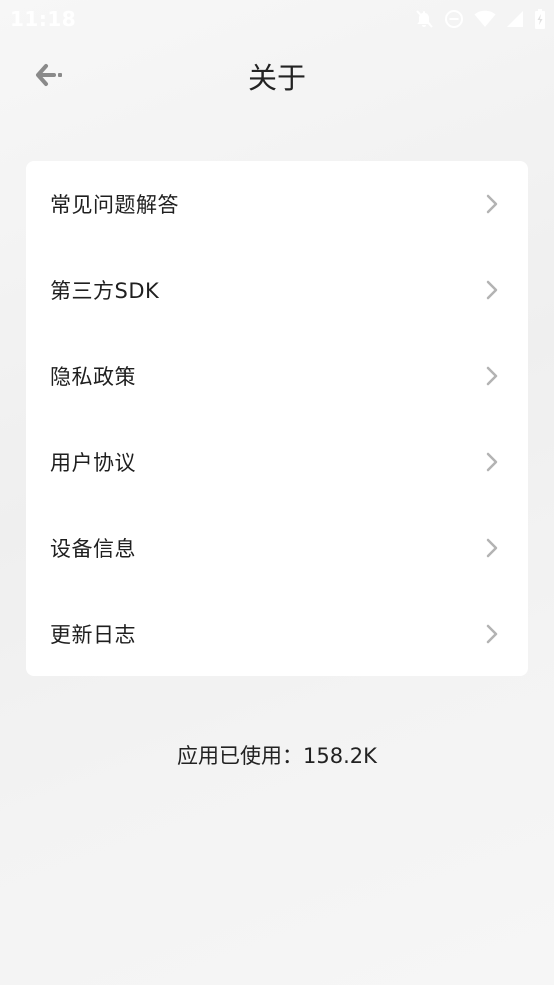 The height and width of the screenshot is (985, 554). Describe the element at coordinates (43, 19) in the screenshot. I see `status-time: 11:18` at that location.